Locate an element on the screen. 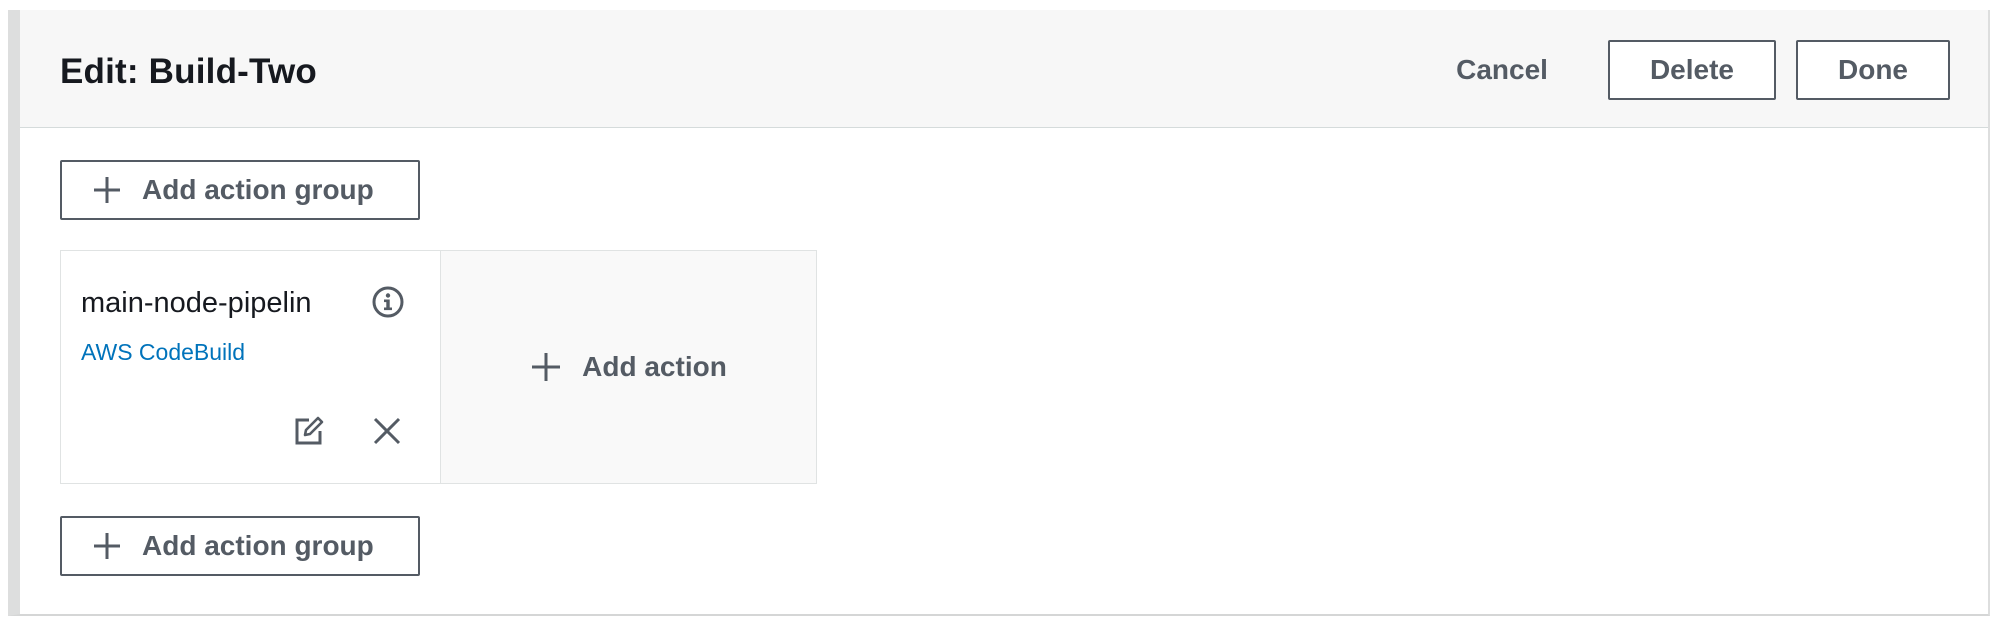 The height and width of the screenshot is (620, 1998). close-icon is located at coordinates (387, 431).